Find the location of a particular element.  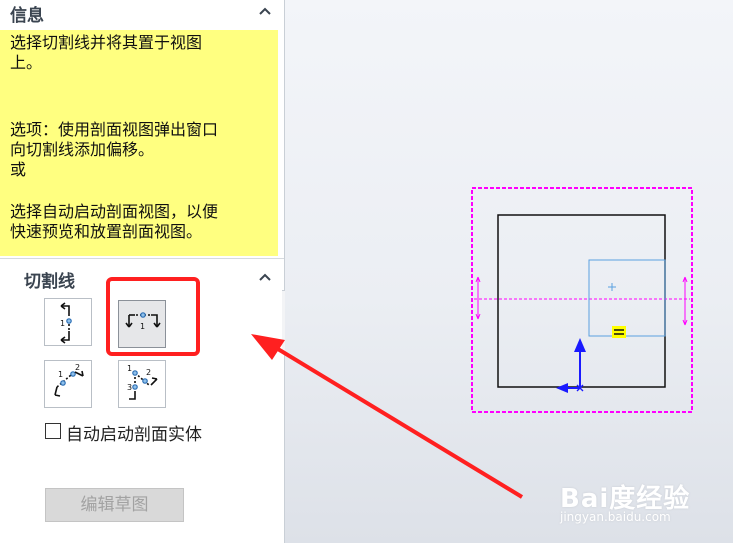

view-boundary is located at coordinates (582, 300).